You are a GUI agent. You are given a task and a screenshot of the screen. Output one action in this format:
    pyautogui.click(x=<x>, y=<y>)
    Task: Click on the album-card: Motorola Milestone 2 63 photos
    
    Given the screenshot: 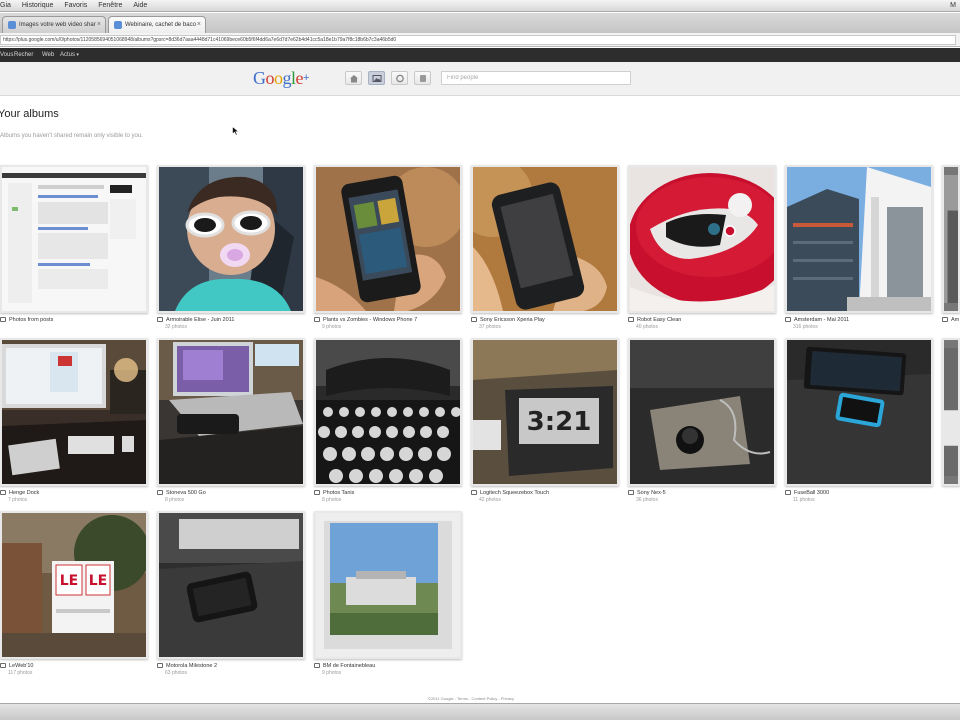 What is the action you would take?
    pyautogui.click(x=231, y=601)
    